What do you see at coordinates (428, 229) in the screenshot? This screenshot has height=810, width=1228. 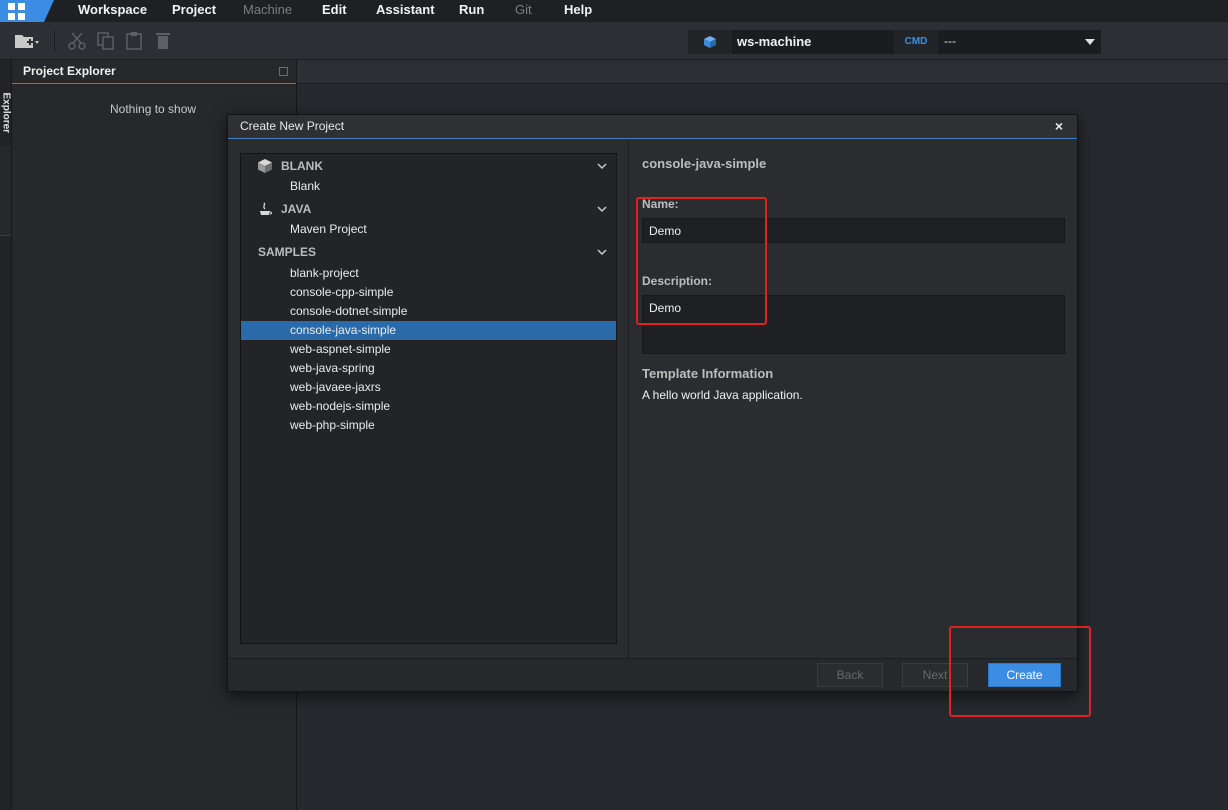 I see `template-item: Maven Project` at bounding box center [428, 229].